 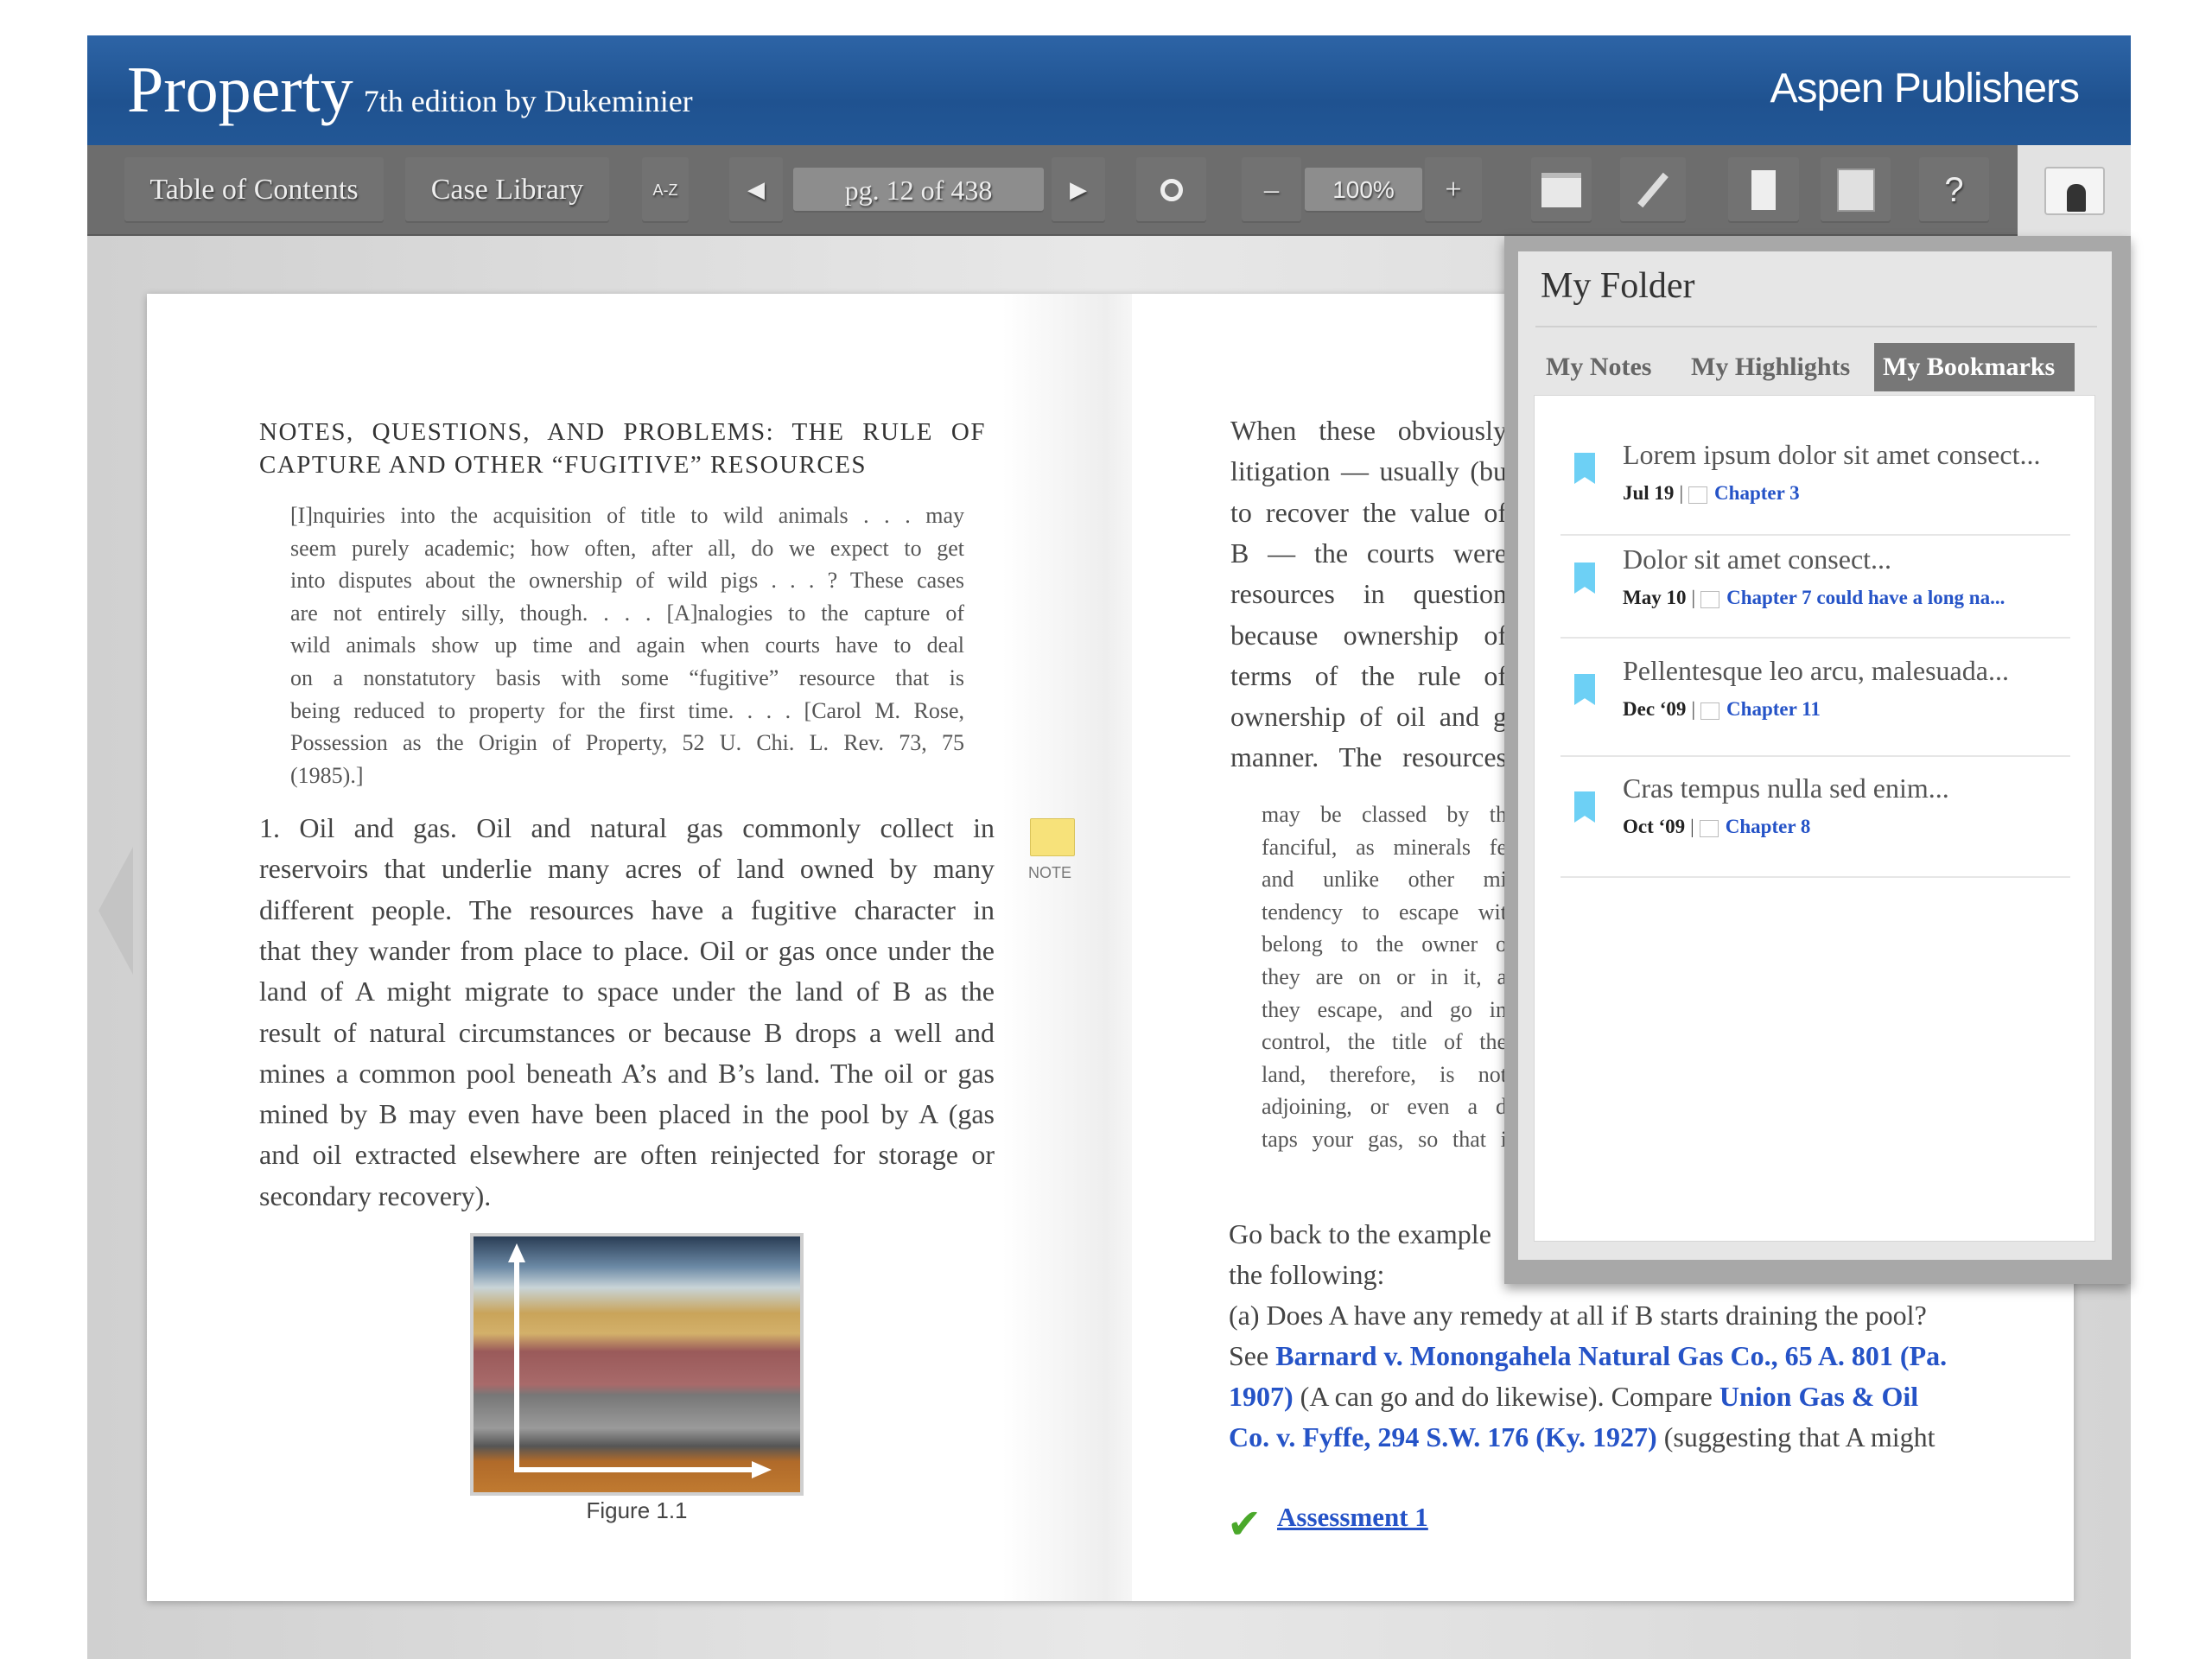 What do you see at coordinates (1384, 1042) in the screenshot?
I see `quote-line: control, the title of the` at bounding box center [1384, 1042].